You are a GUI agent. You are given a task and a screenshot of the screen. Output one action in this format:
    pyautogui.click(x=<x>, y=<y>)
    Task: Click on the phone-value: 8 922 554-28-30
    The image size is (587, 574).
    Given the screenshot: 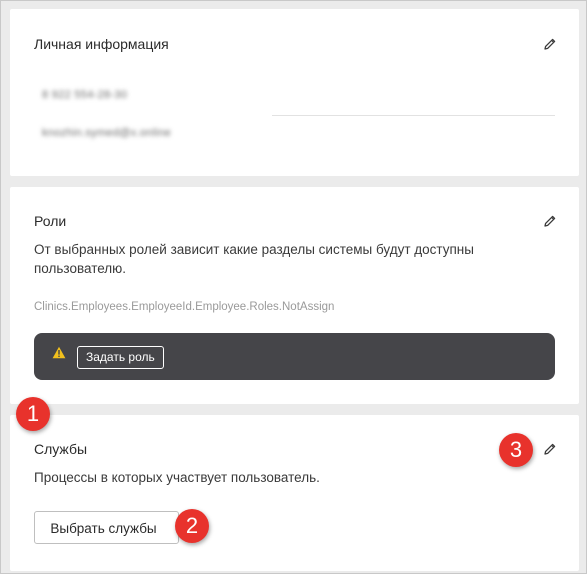 What is the action you would take?
    pyautogui.click(x=85, y=95)
    